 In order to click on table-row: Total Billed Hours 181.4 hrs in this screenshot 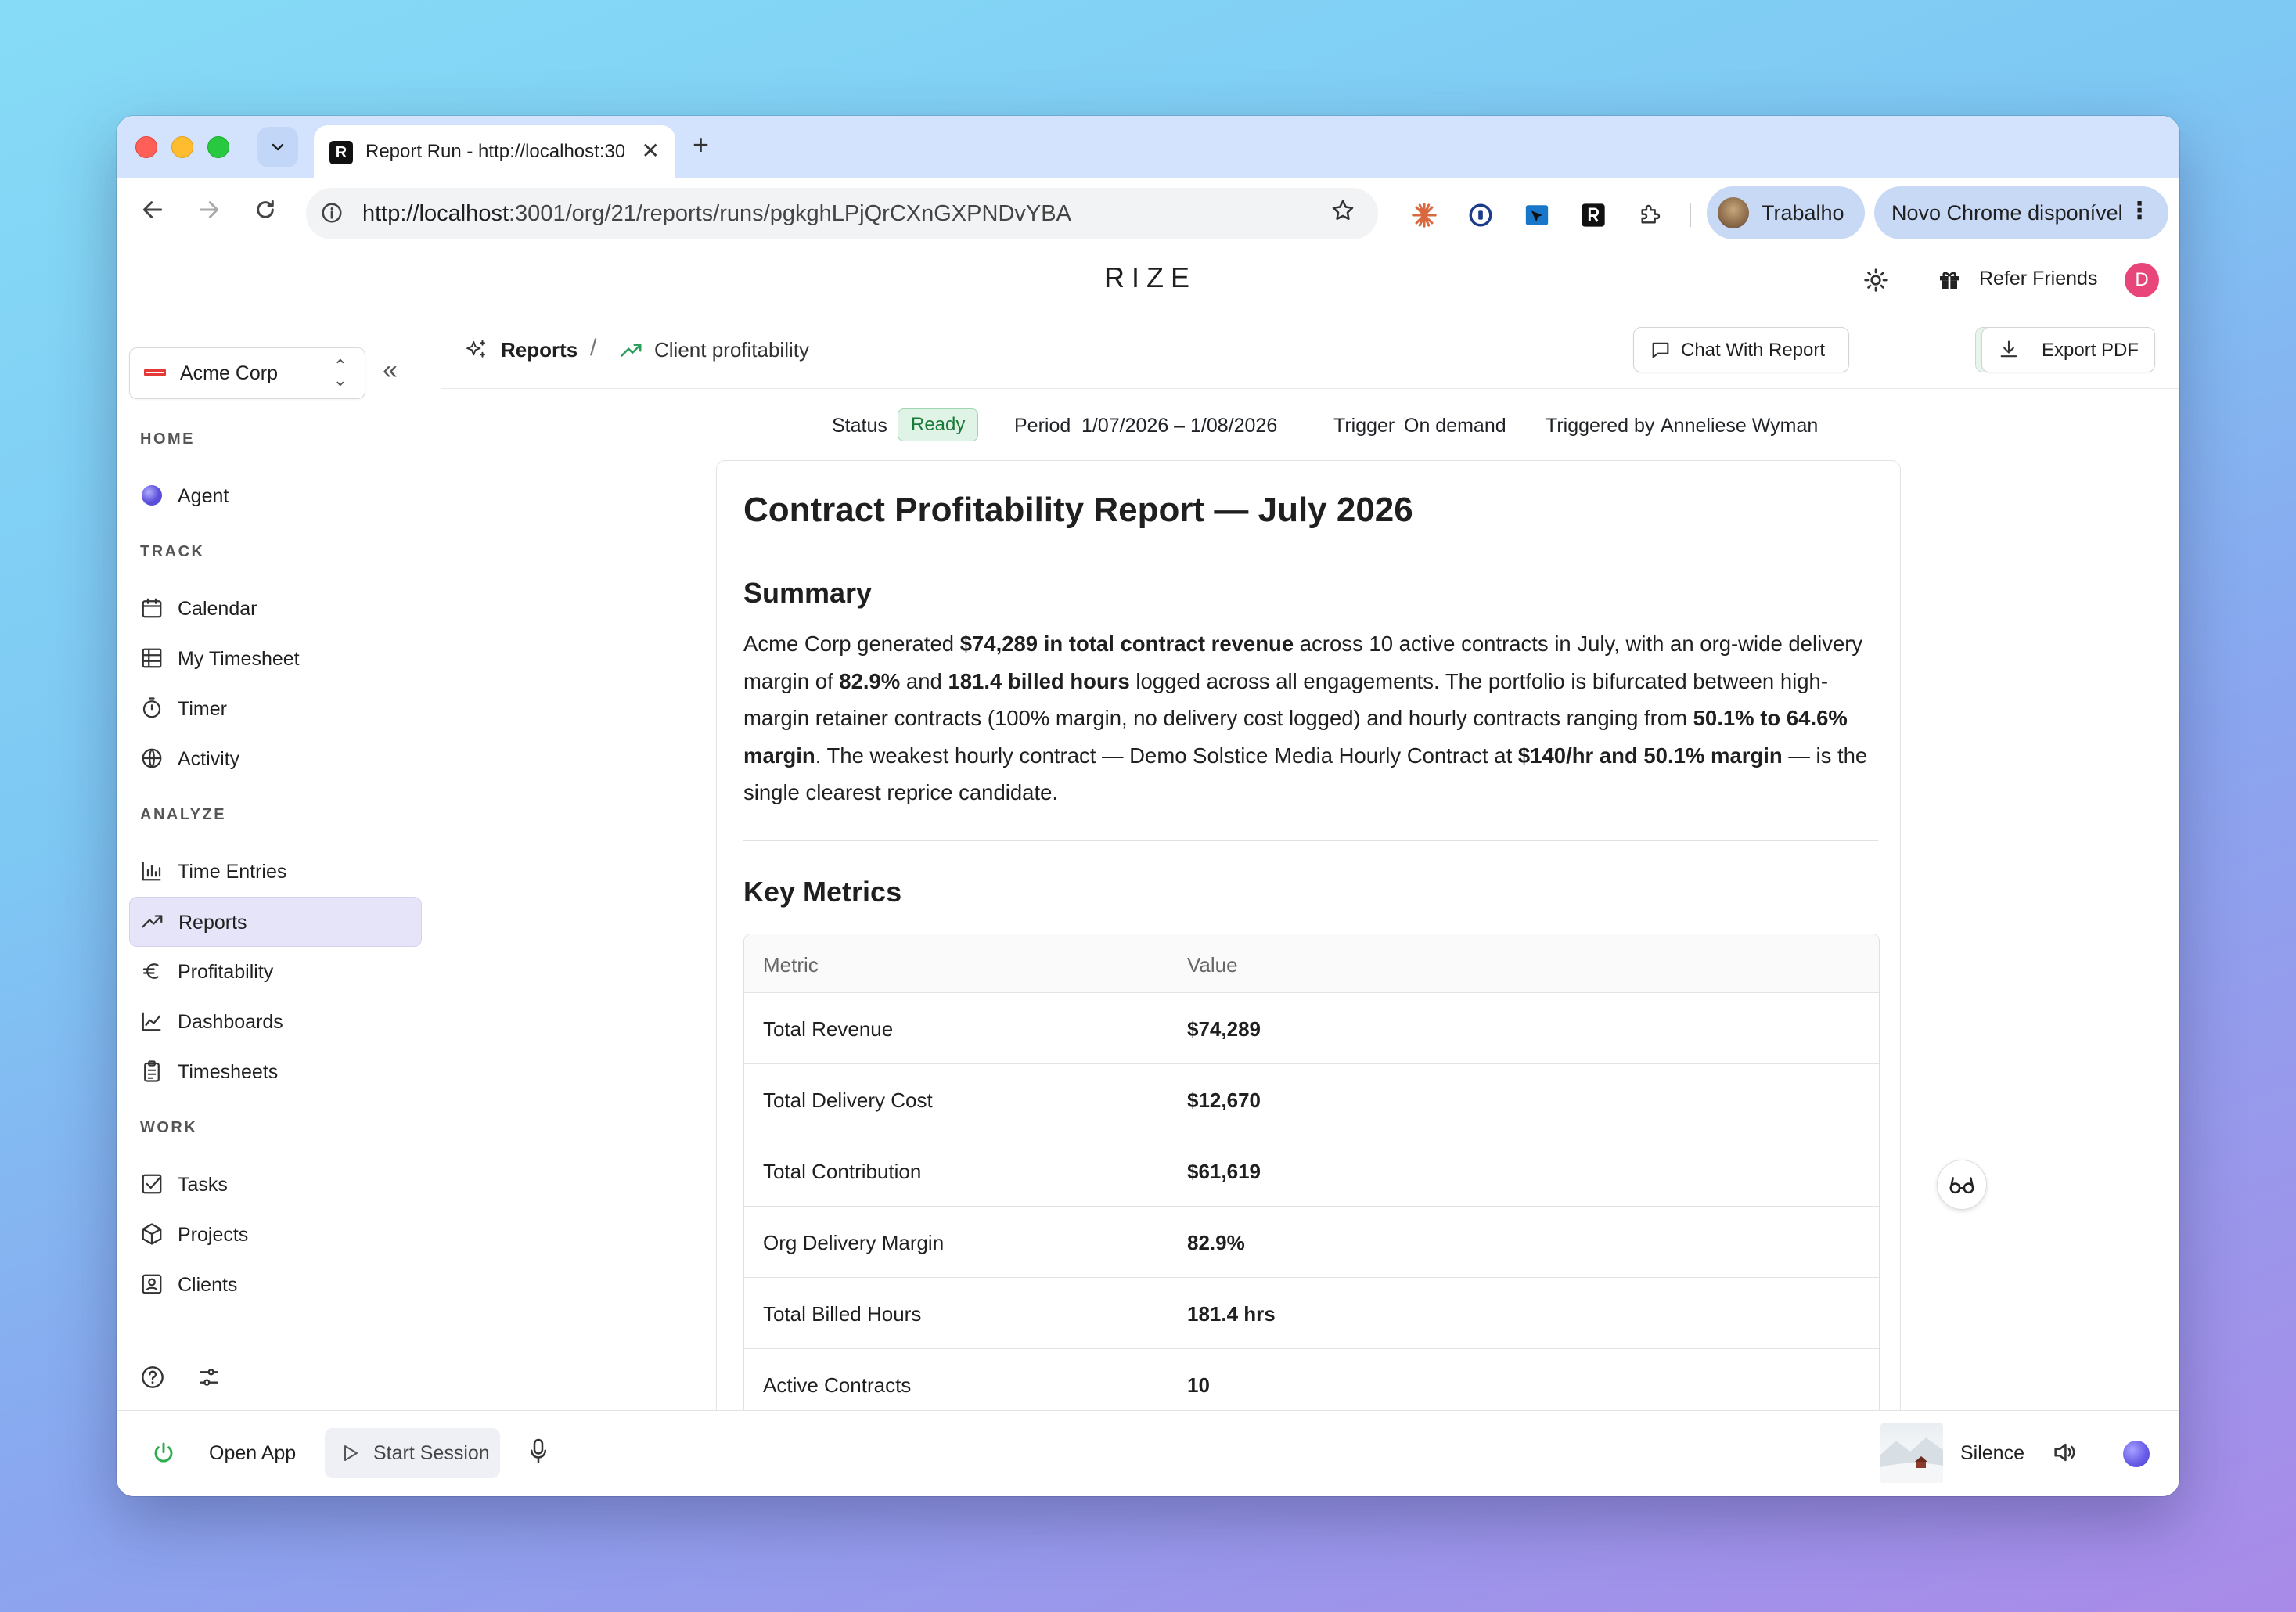, I will do `click(1311, 1313)`.